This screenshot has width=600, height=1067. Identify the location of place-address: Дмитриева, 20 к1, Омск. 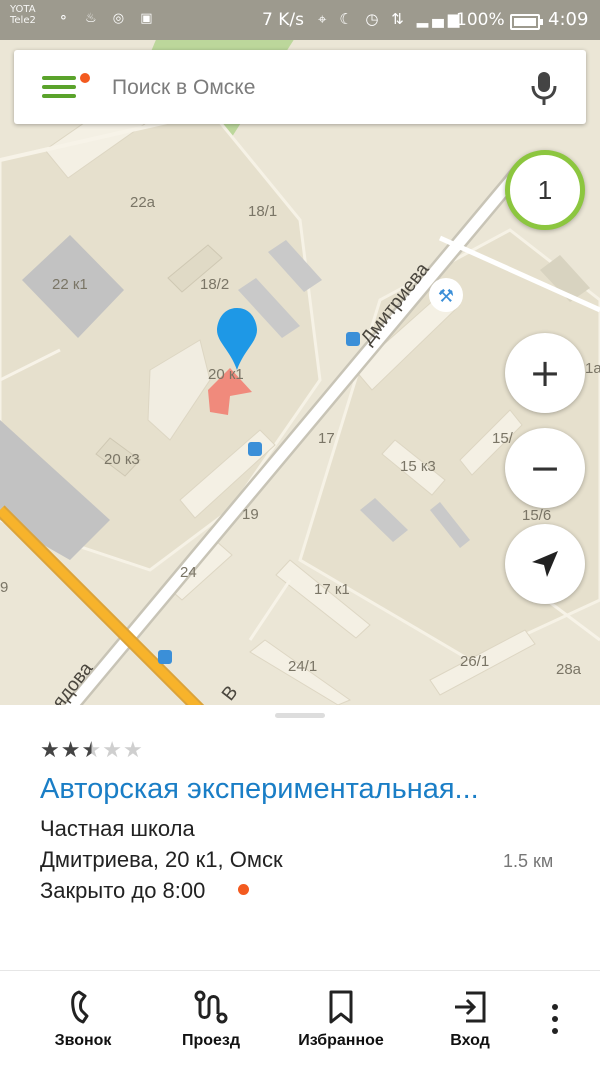
(161, 859).